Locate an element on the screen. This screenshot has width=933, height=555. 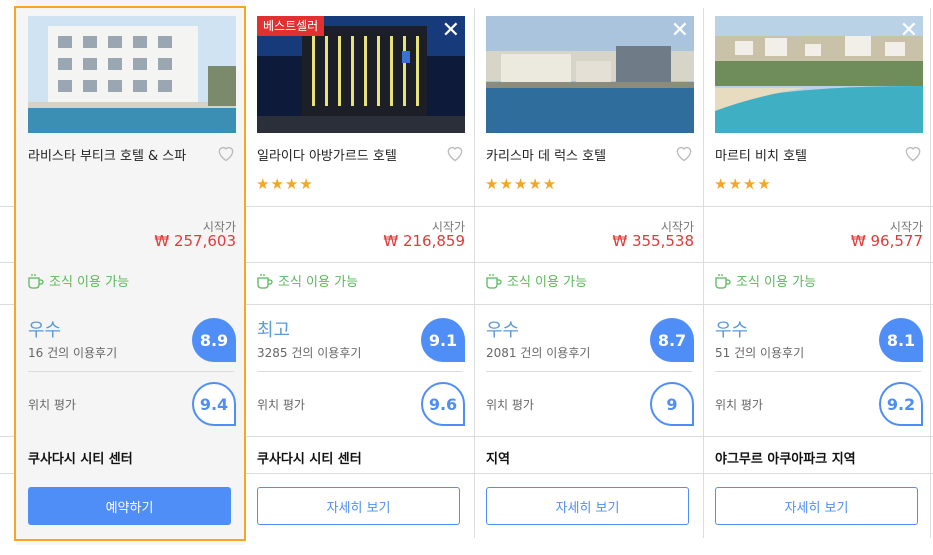
price: ₩ 96,577 is located at coordinates (886, 241).